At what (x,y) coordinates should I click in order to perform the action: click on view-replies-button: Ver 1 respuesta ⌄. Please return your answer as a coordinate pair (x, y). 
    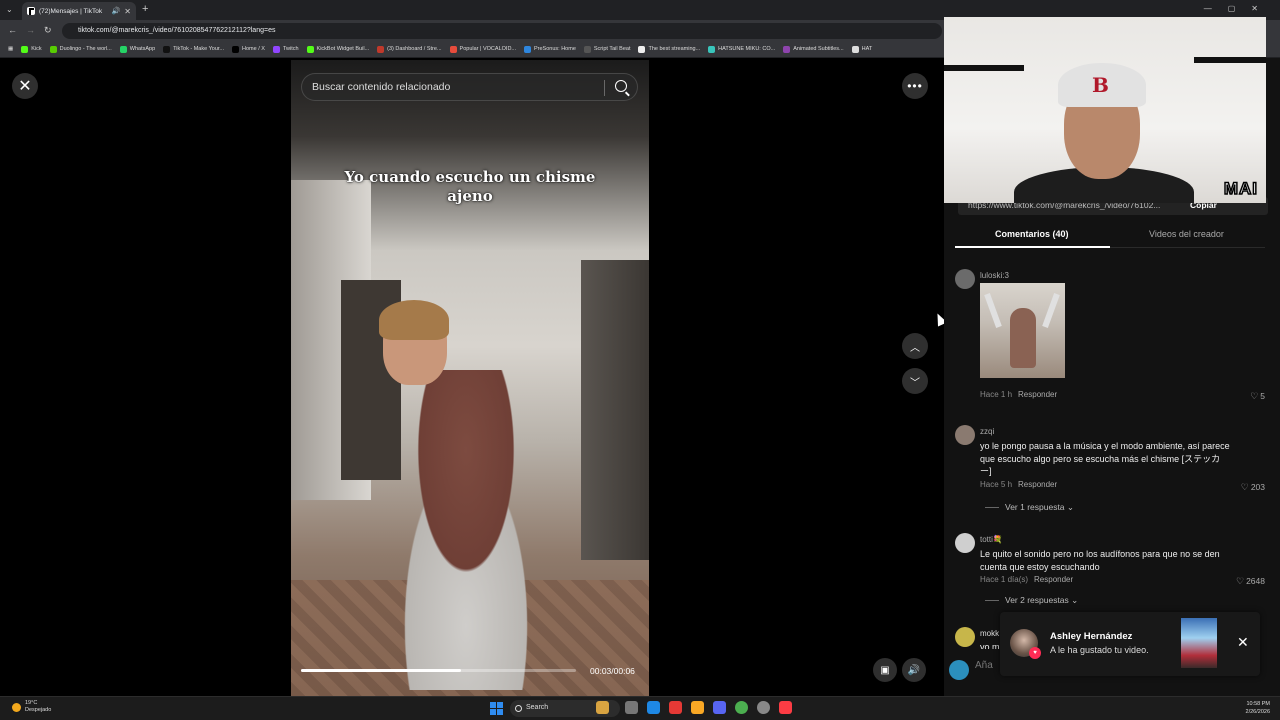
    Looking at the image, I should click on (1029, 507).